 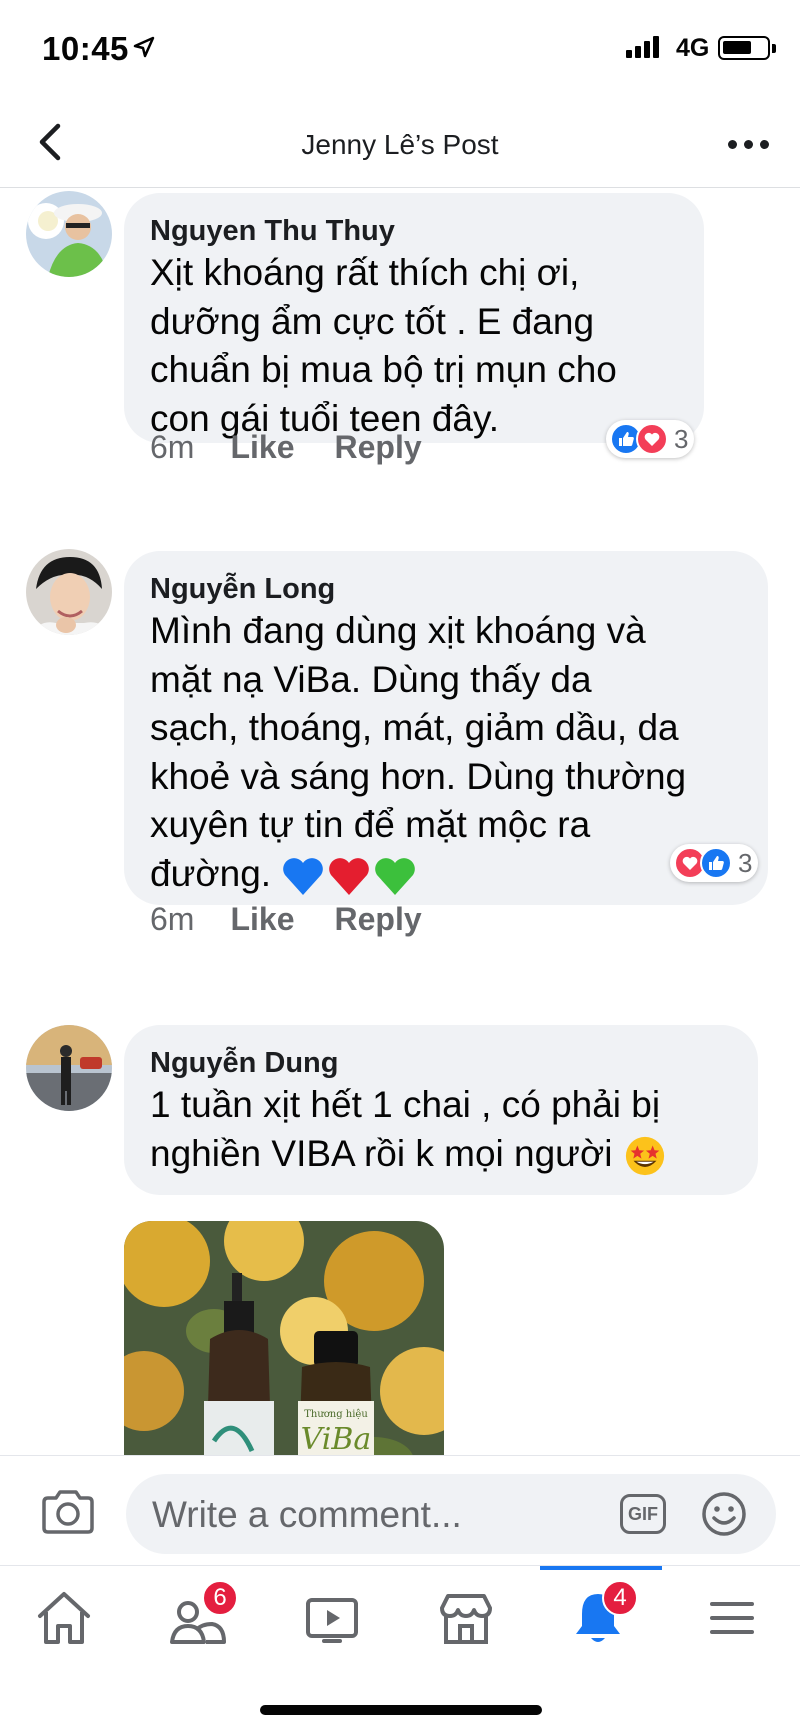 I want to click on comment-author: Nguyễn Long, so click(x=446, y=589).